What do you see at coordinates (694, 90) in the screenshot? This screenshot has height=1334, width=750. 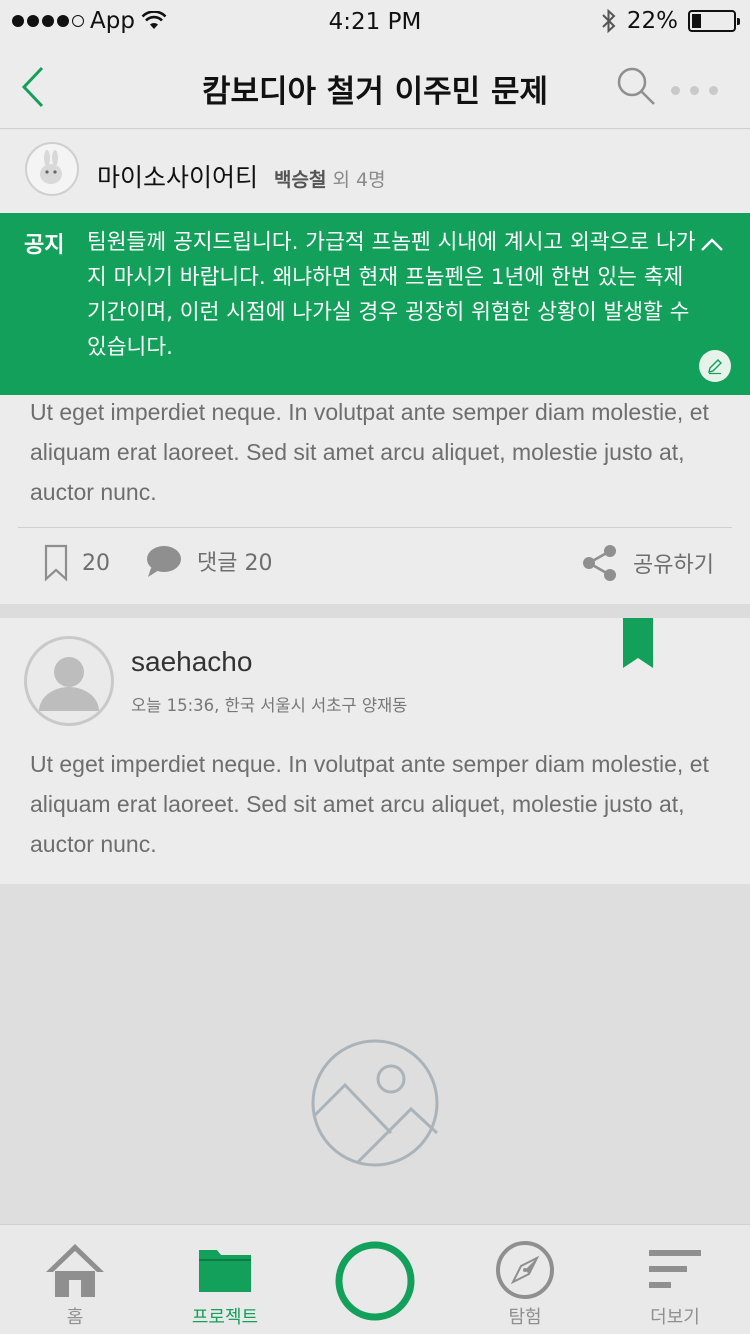 I see `more-options-button` at bounding box center [694, 90].